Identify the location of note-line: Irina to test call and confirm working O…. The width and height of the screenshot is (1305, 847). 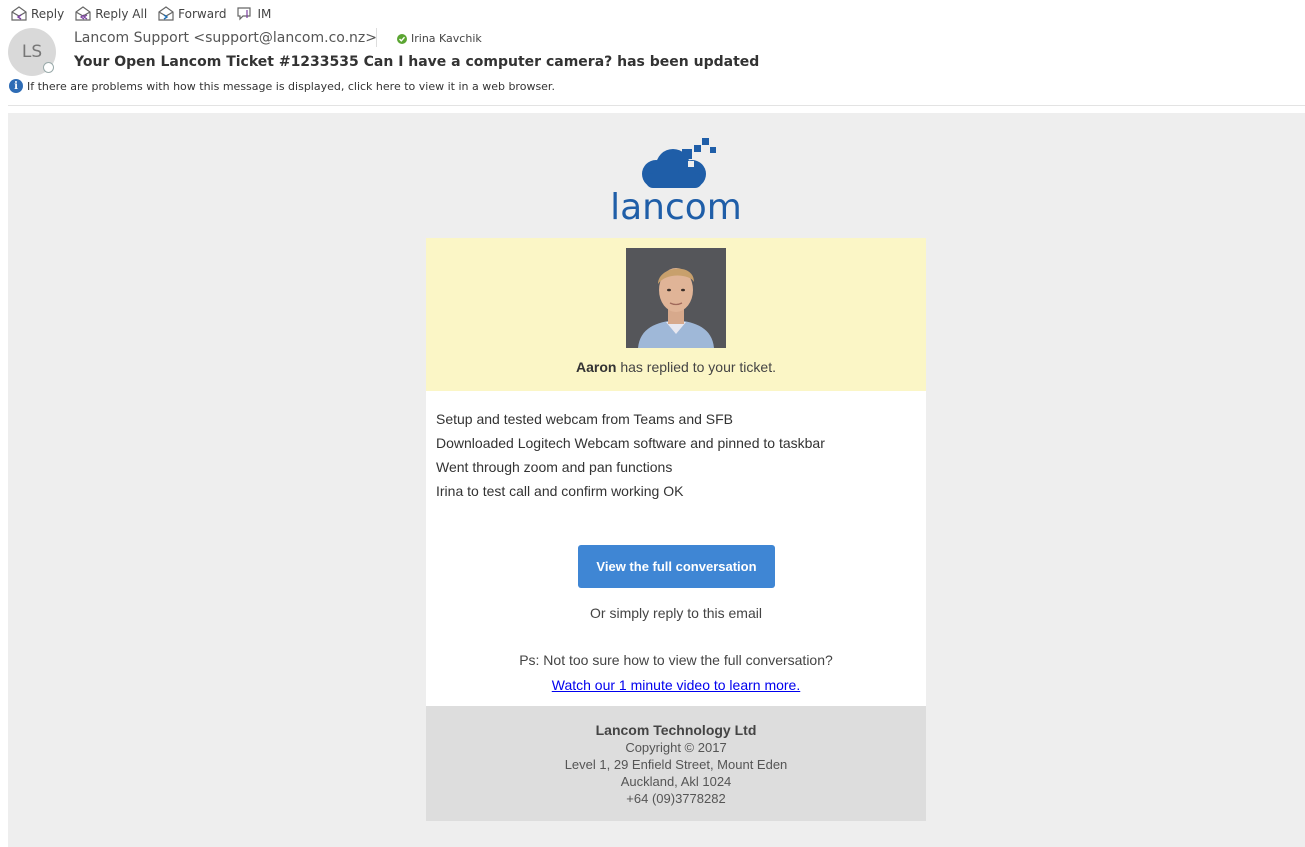
(560, 491).